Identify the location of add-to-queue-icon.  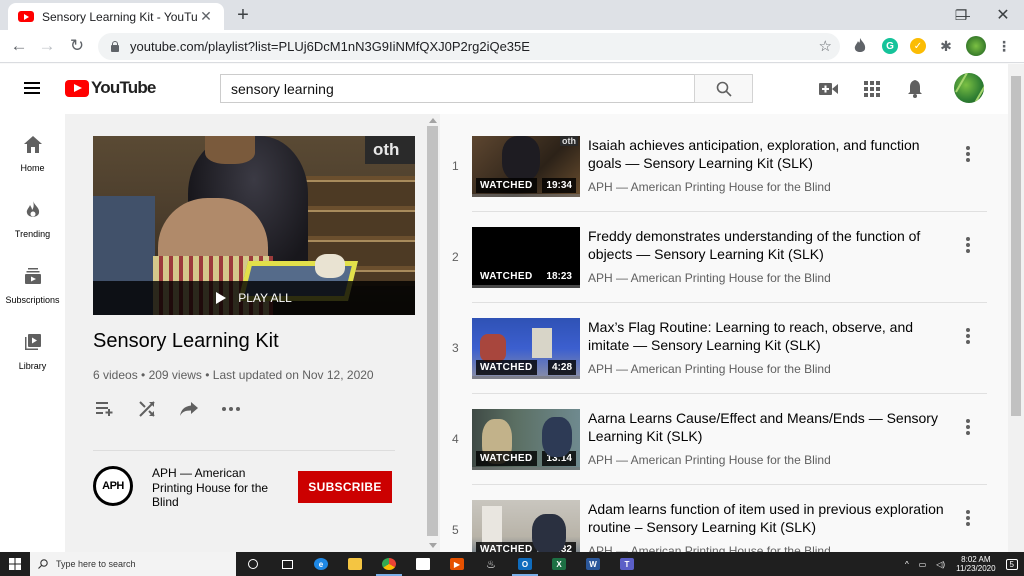
(105, 409).